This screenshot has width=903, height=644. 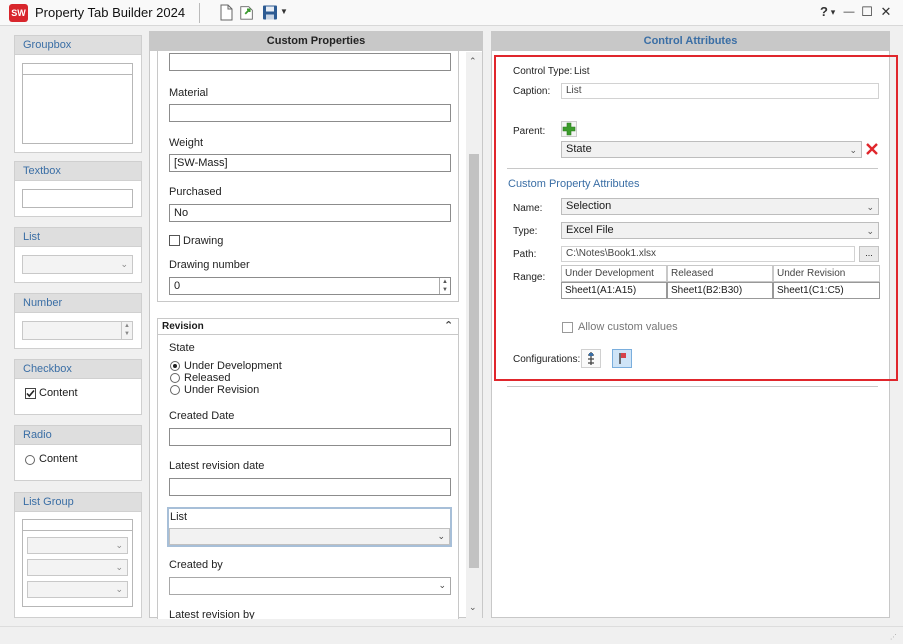 I want to click on created-by-label: Created by, so click(x=196, y=565).